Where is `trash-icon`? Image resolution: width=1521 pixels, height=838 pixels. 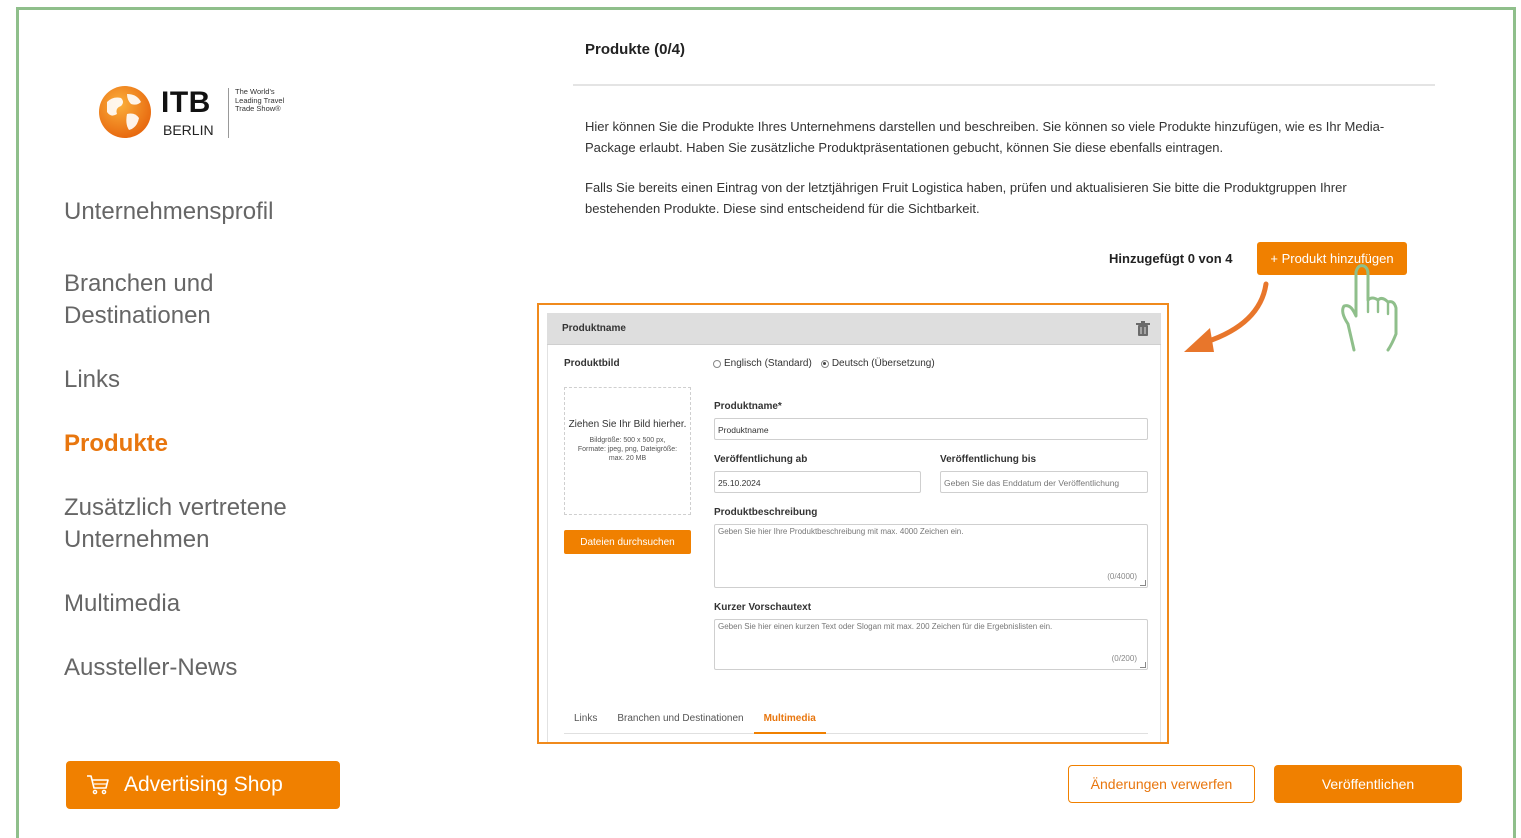
trash-icon is located at coordinates (1143, 329).